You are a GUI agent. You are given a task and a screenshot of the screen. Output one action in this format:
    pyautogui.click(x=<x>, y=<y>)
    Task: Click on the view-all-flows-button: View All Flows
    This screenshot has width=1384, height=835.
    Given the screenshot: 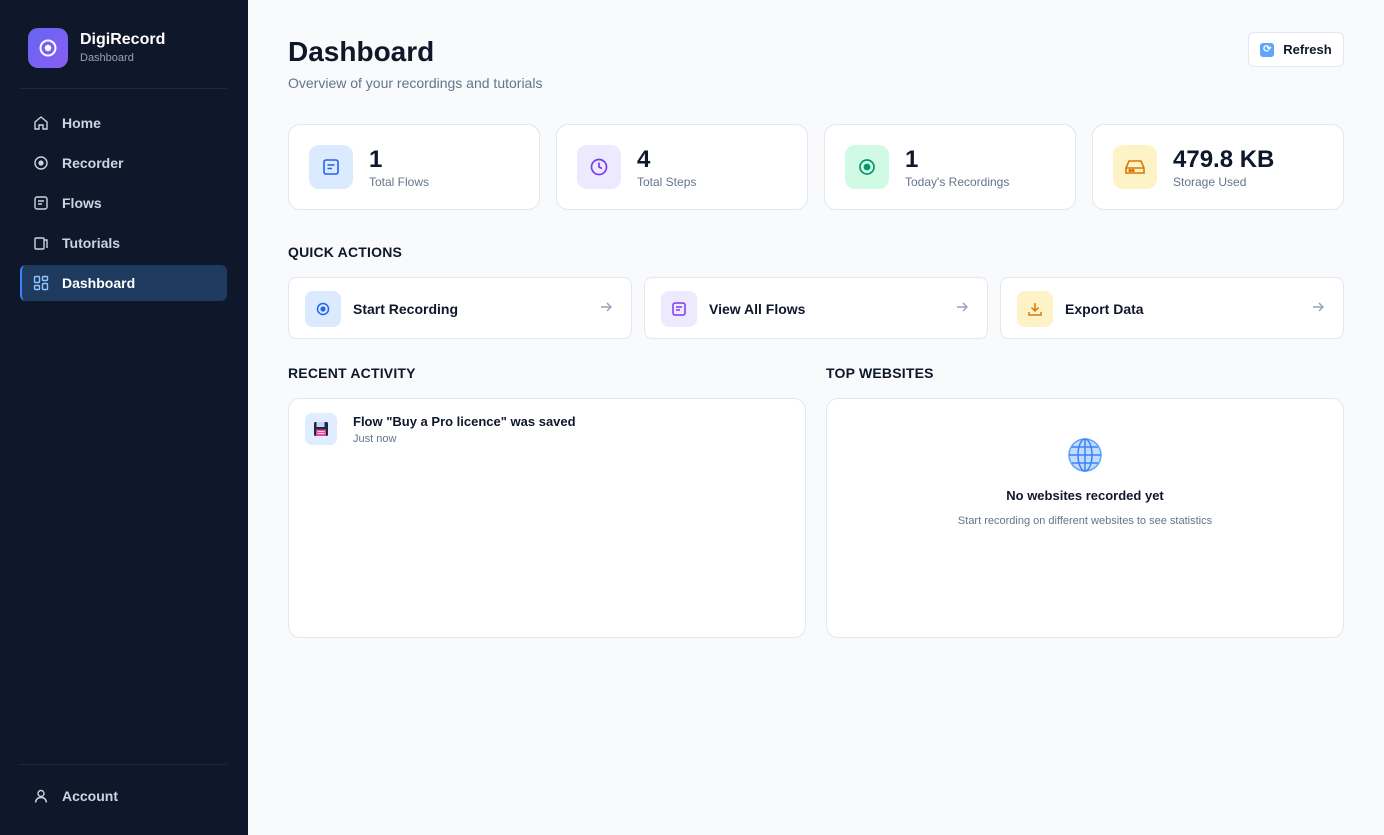 What is the action you would take?
    pyautogui.click(x=816, y=308)
    